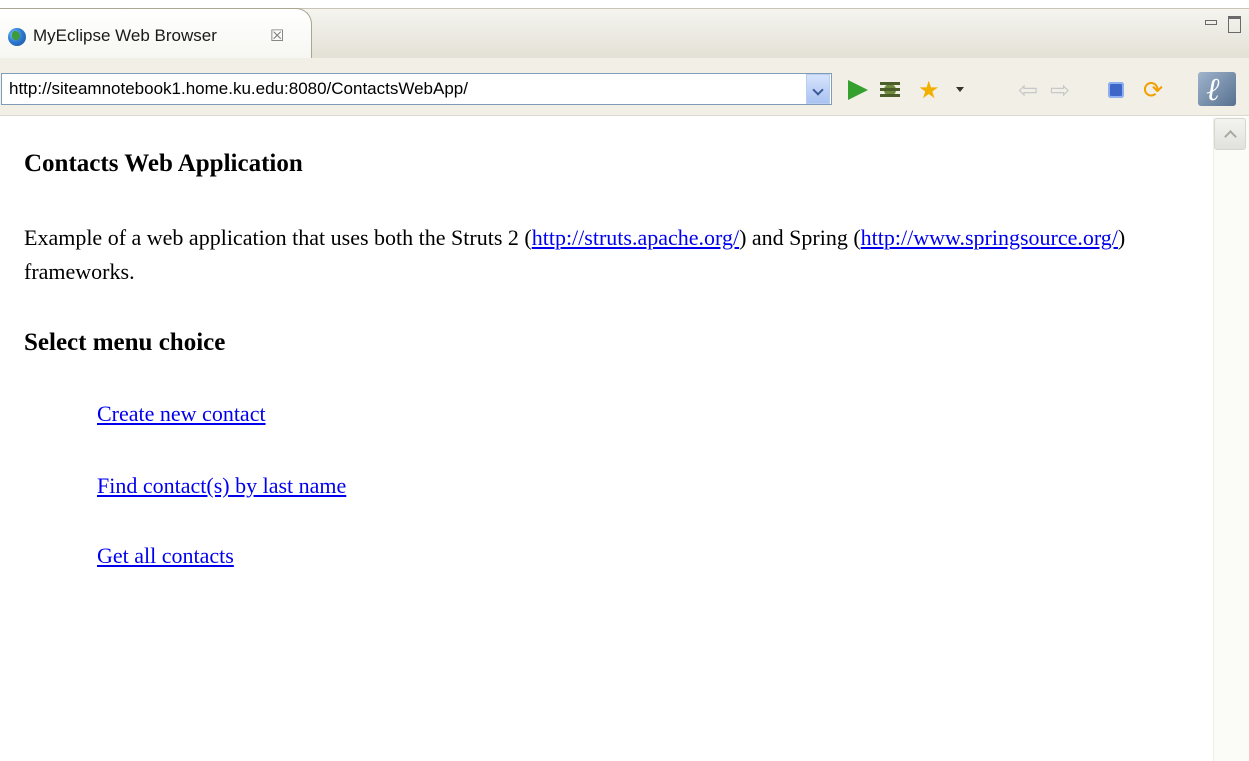 The image size is (1249, 761). What do you see at coordinates (1211, 22) in the screenshot?
I see `minimize-icon` at bounding box center [1211, 22].